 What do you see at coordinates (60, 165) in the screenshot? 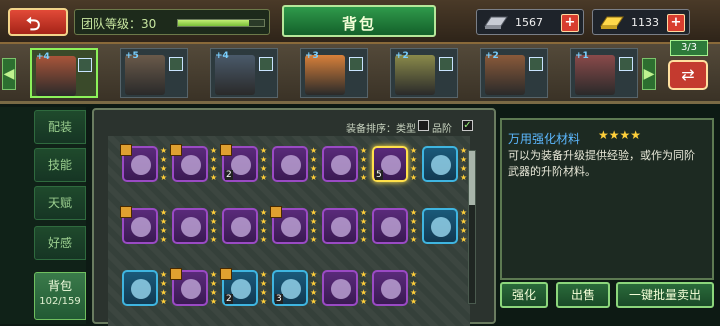
I see `tab-skills: 技能` at bounding box center [60, 165].